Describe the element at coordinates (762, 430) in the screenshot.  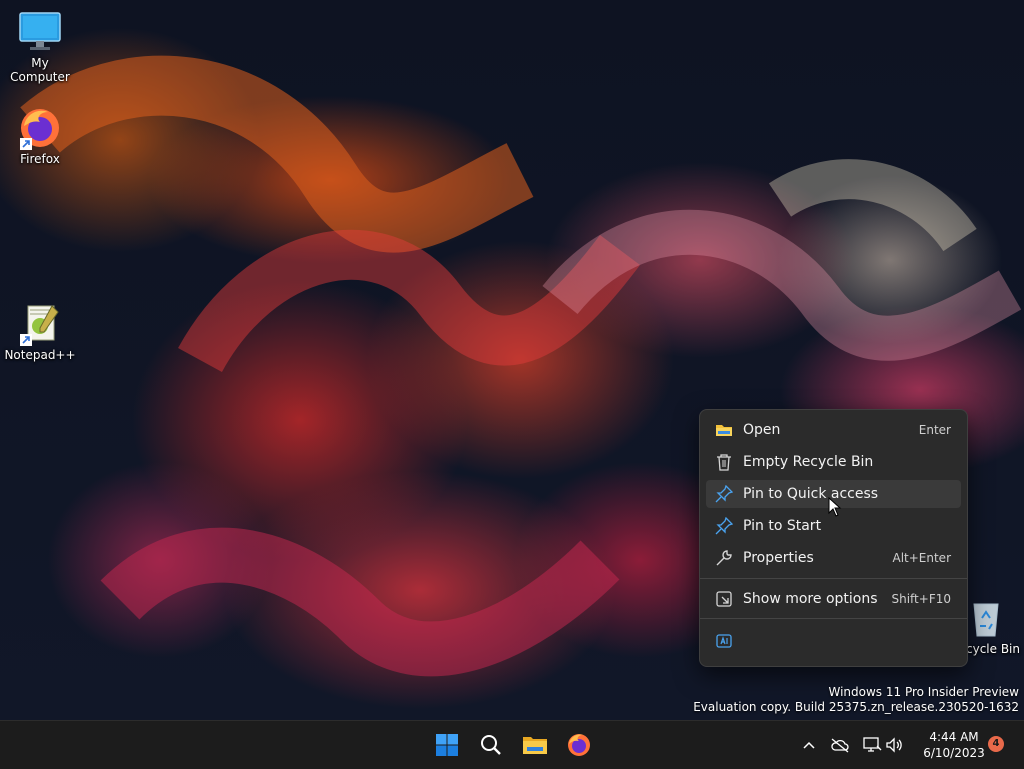
I see `menu-item-label: Open` at that location.